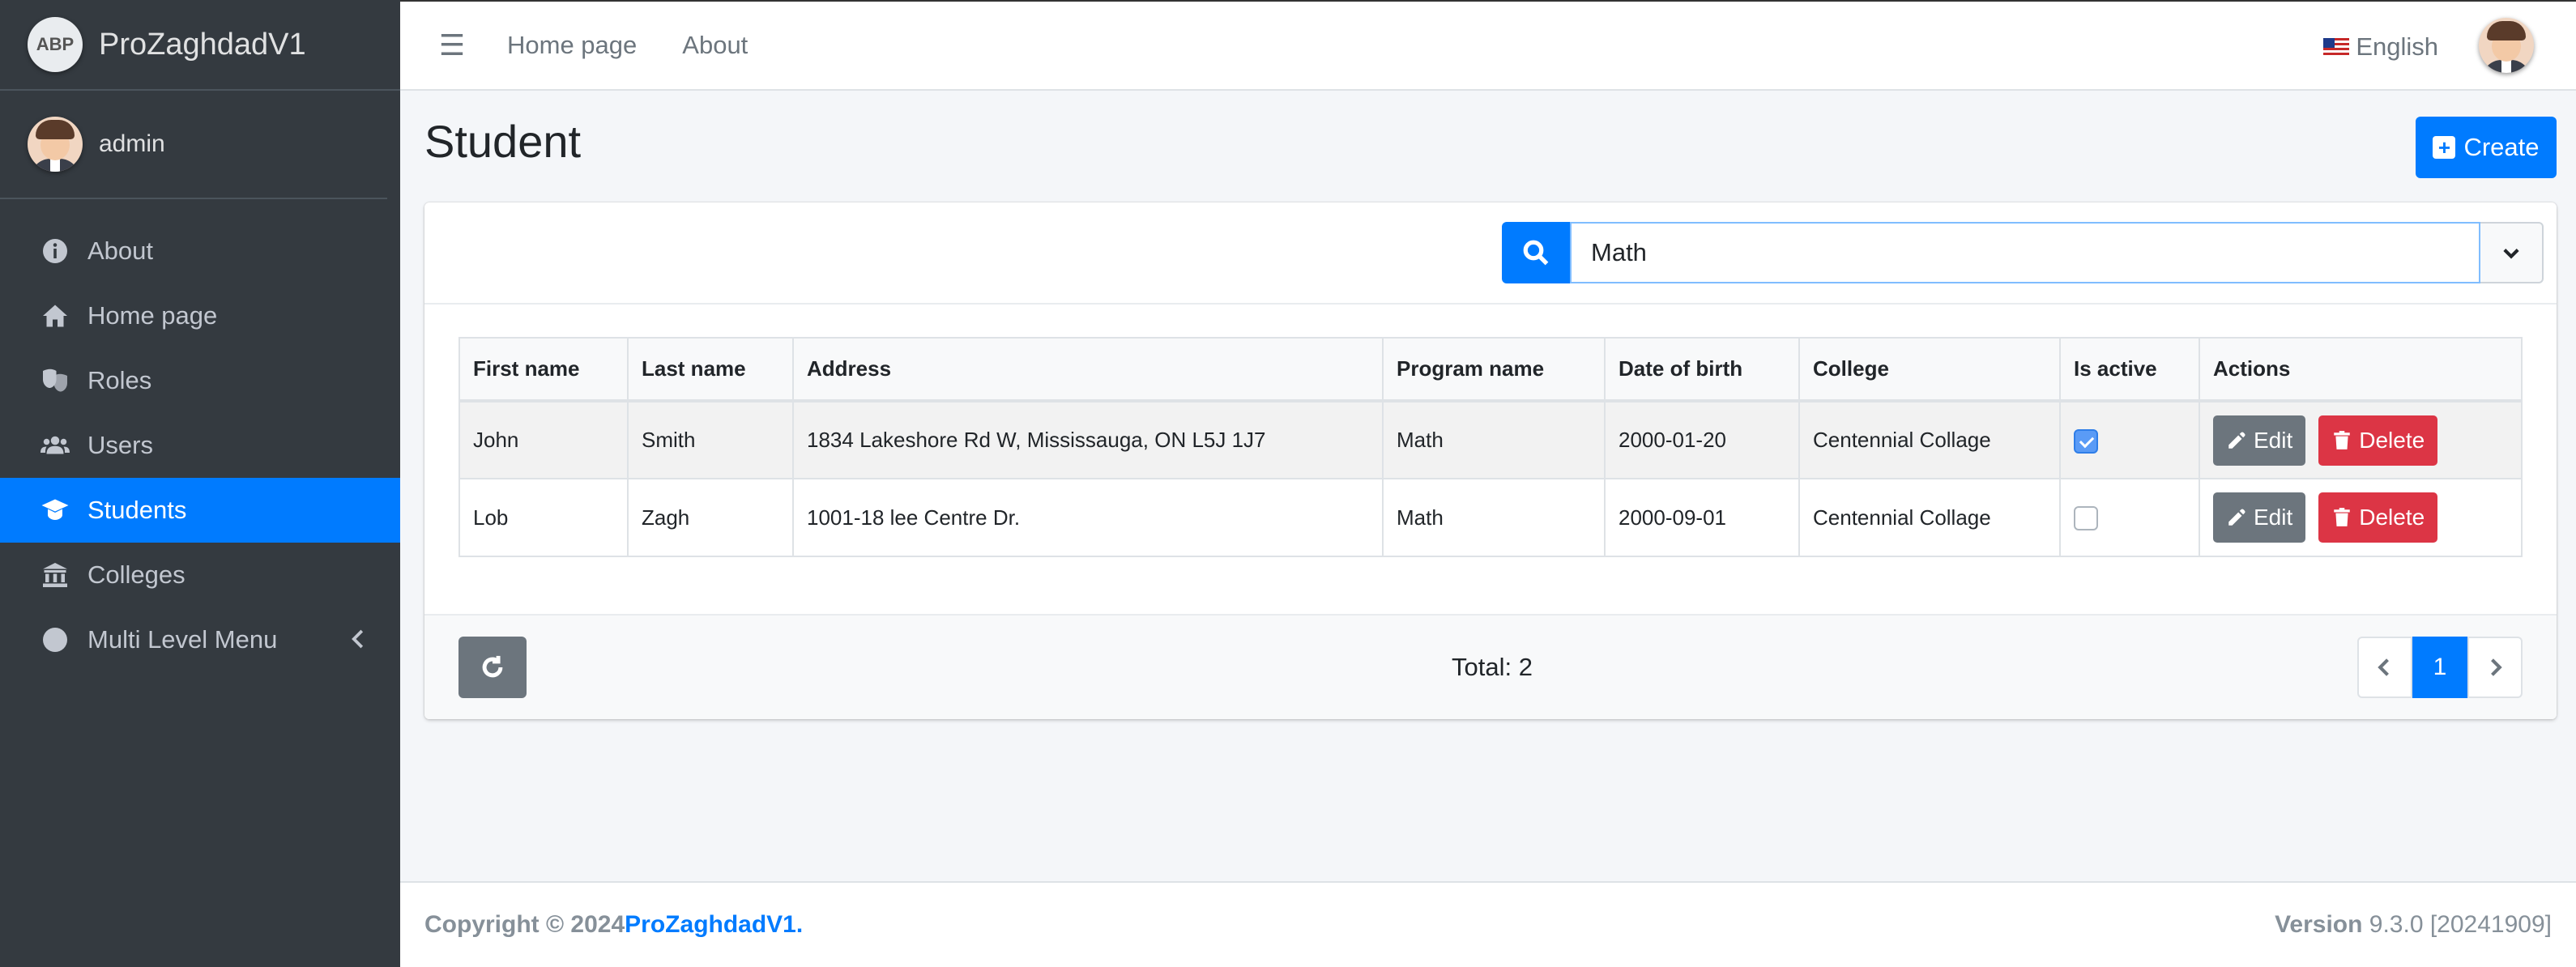 Image resolution: width=2576 pixels, height=967 pixels. Describe the element at coordinates (55, 380) in the screenshot. I see `theater-masks-icon` at that location.